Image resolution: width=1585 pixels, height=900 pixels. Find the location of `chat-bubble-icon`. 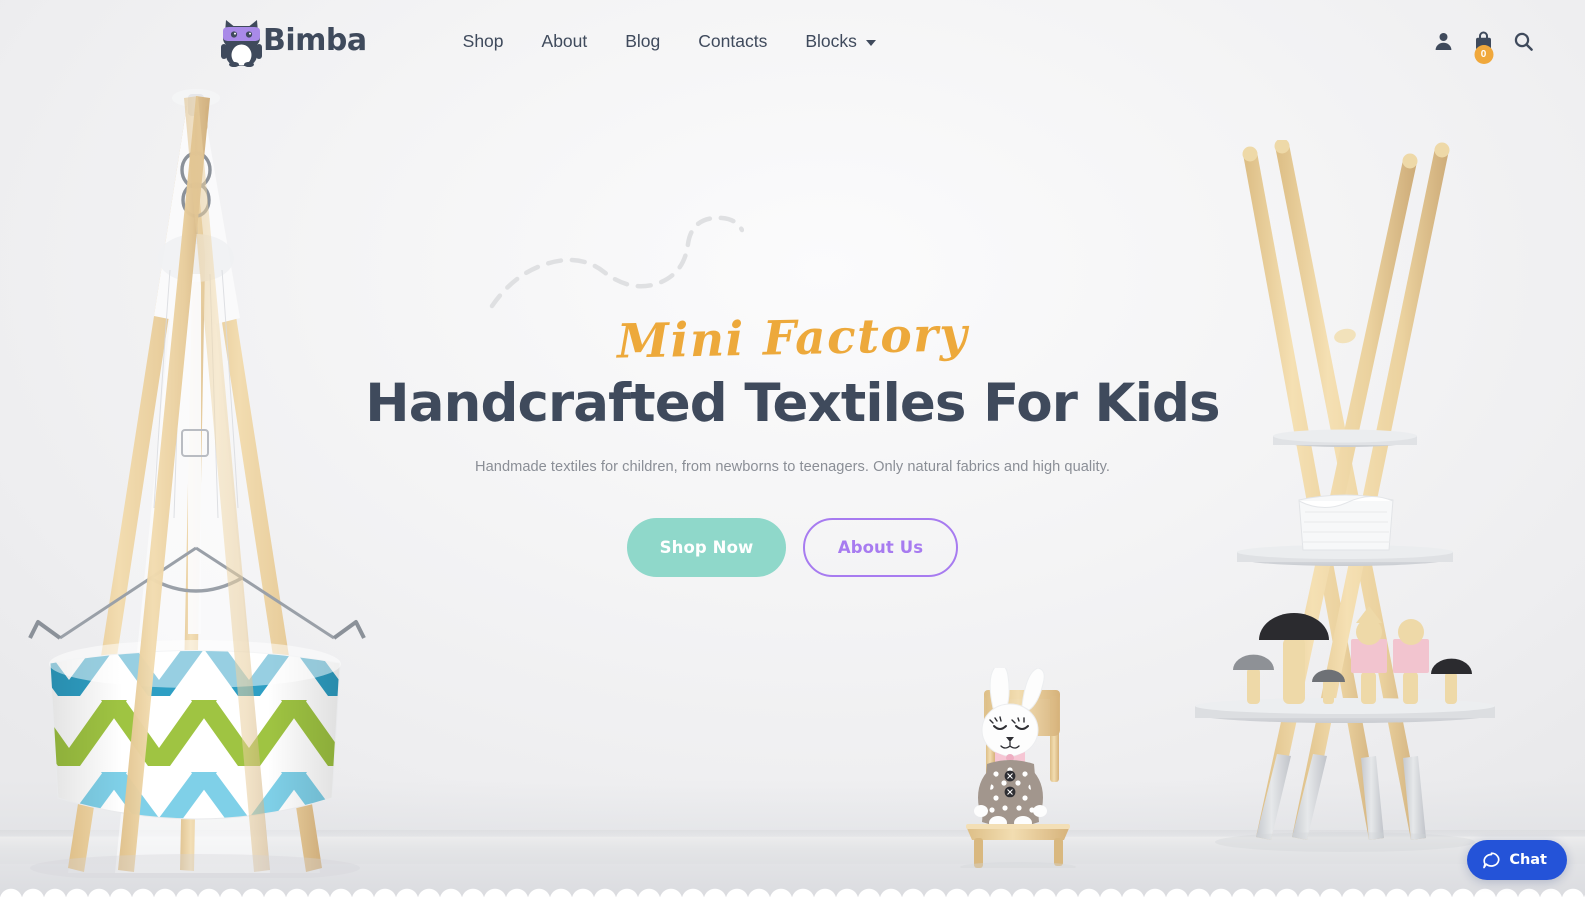

chat-bubble-icon is located at coordinates (1491, 859).